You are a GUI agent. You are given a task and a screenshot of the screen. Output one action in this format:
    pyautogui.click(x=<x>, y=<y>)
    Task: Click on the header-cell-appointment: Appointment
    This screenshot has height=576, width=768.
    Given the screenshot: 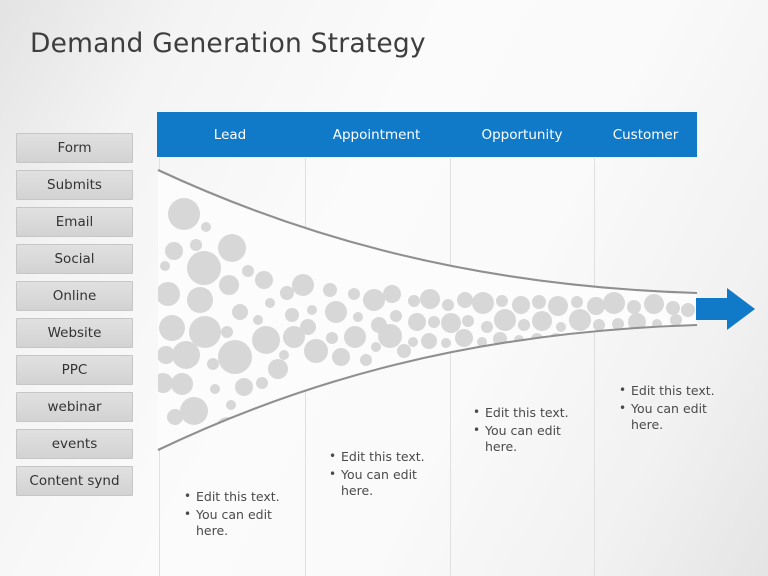 What is the action you would take?
    pyautogui.click(x=376, y=134)
    